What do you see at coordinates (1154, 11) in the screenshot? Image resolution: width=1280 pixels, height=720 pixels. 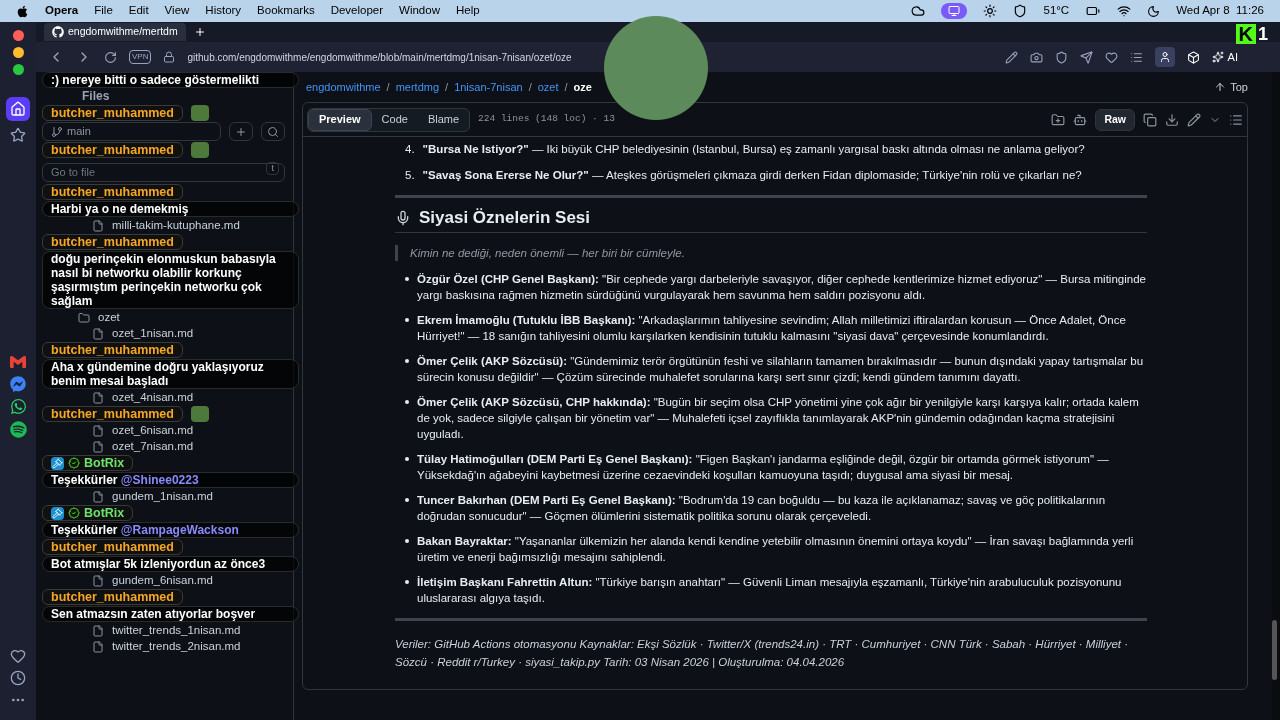 I see `moon-icon` at bounding box center [1154, 11].